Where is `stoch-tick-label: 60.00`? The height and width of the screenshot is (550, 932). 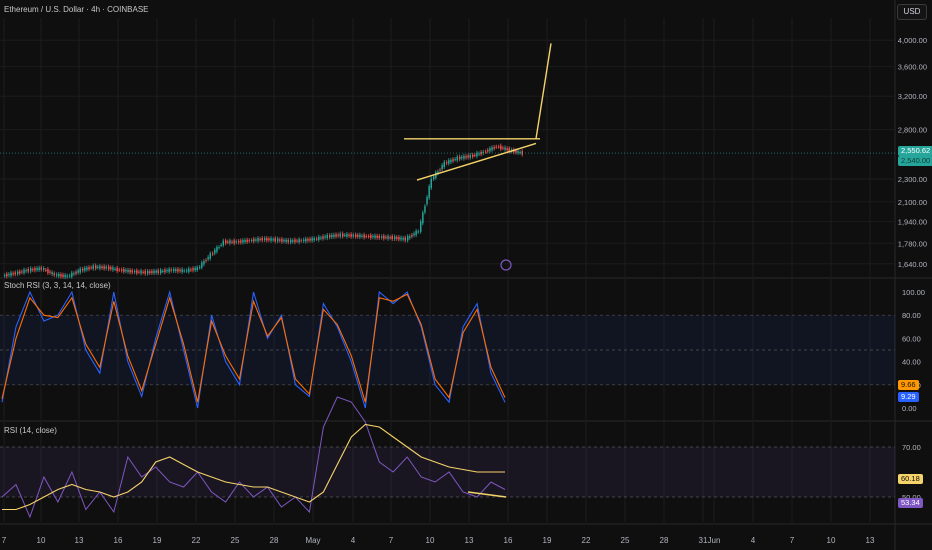 stoch-tick-label: 60.00 is located at coordinates (911, 338).